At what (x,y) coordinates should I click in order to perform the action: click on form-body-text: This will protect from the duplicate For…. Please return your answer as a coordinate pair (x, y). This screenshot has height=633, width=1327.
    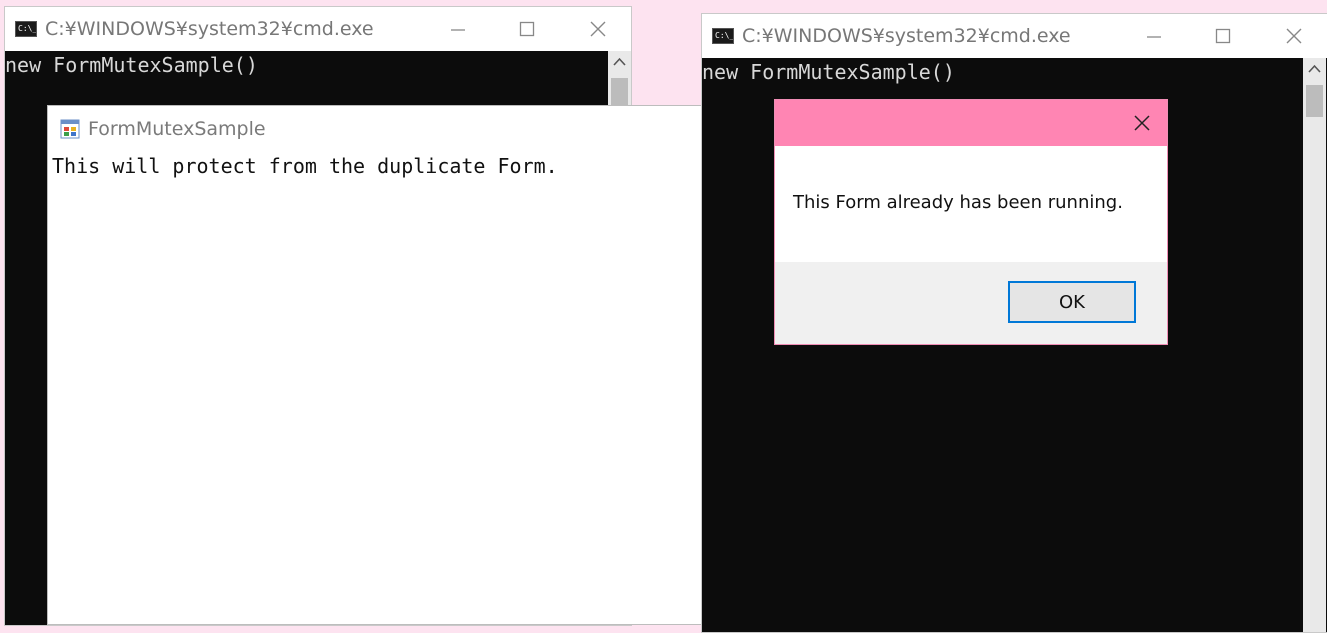
    Looking at the image, I should click on (305, 166).